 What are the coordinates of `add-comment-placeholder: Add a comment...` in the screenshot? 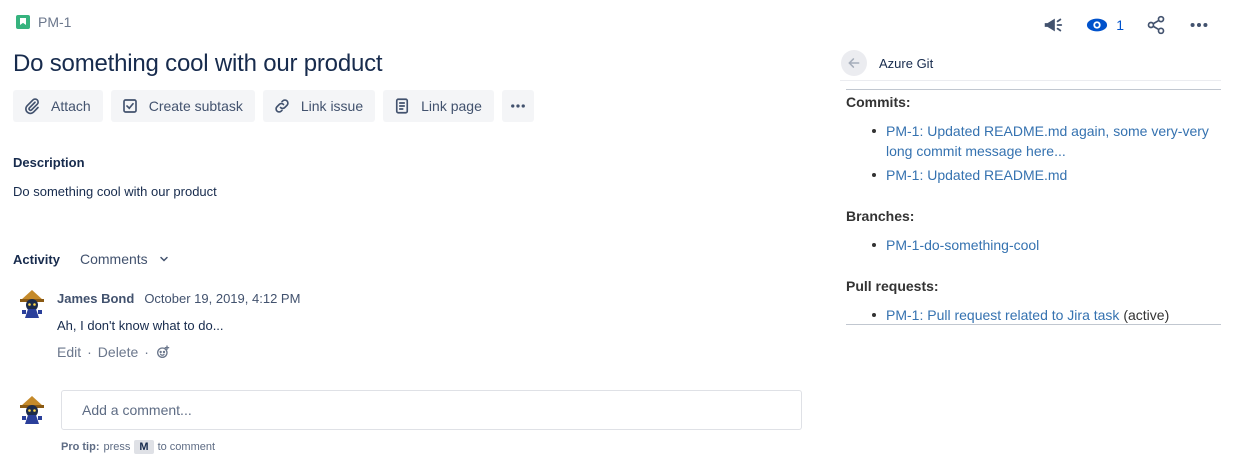 It's located at (137, 410).